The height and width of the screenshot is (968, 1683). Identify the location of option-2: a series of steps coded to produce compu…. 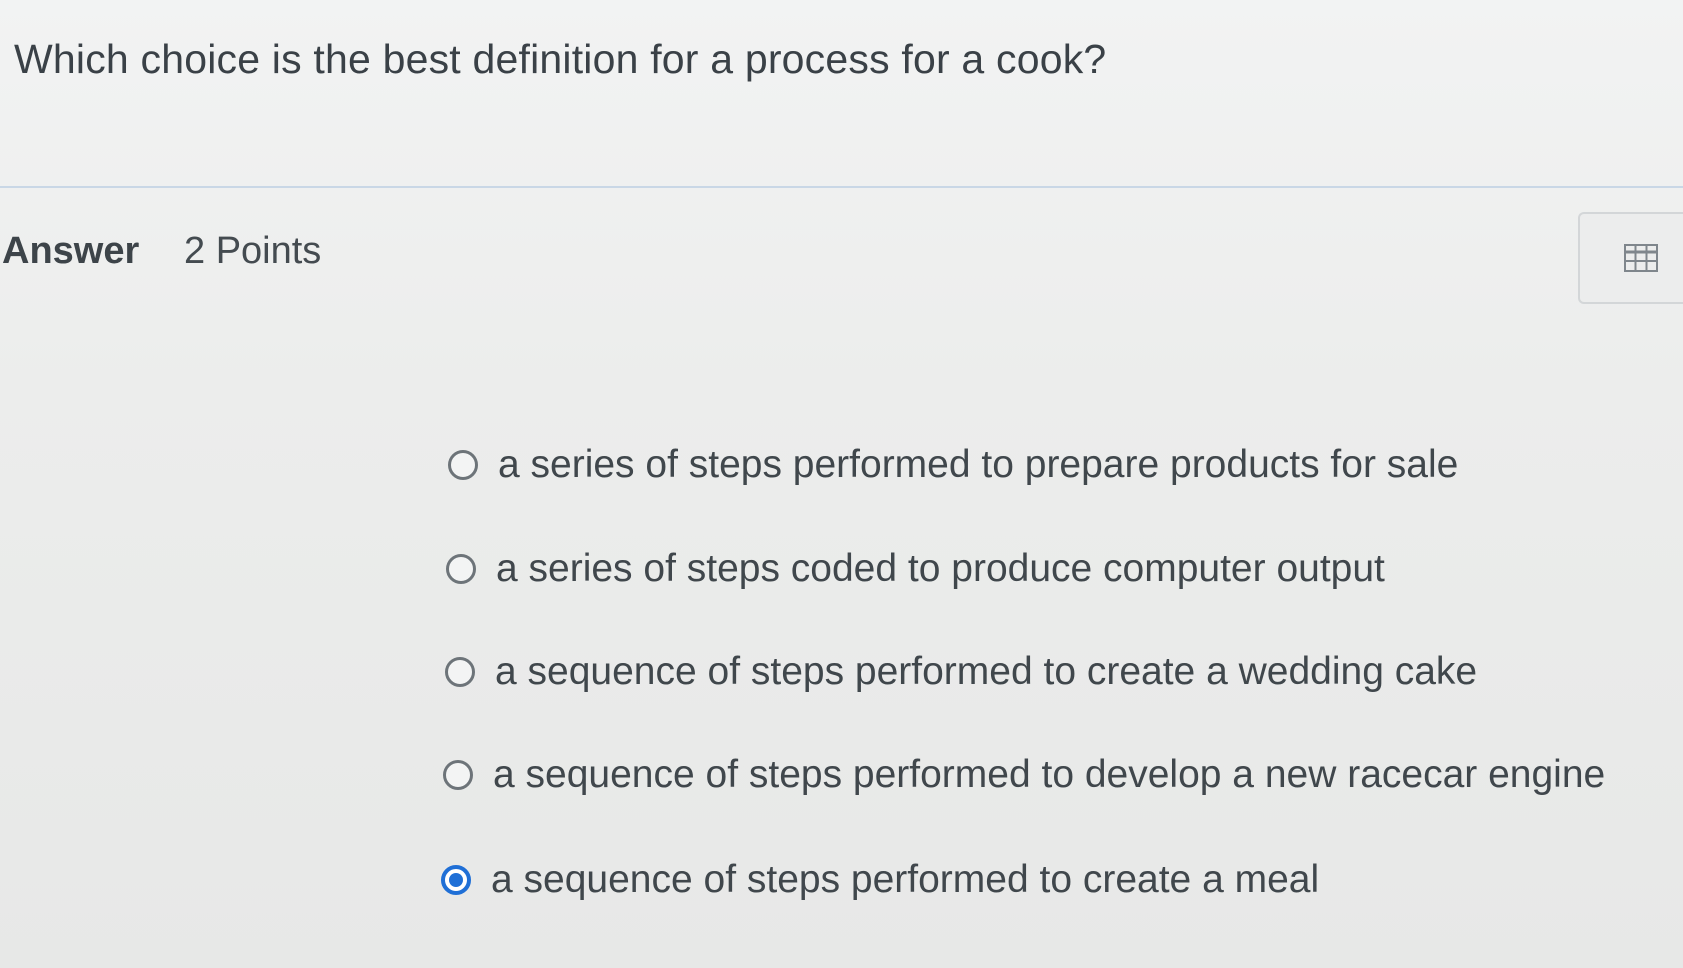
(915, 569).